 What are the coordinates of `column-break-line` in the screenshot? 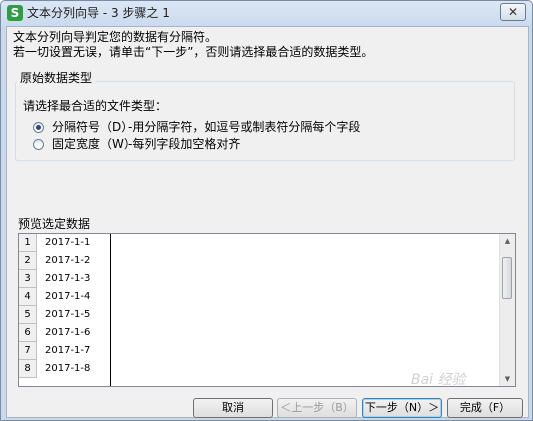 It's located at (110, 310).